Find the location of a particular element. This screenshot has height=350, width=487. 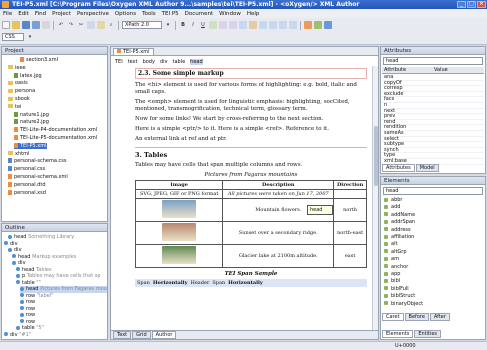

description-cell: All pictures were taken on Jun 17, 2007 is located at coordinates (278, 194).